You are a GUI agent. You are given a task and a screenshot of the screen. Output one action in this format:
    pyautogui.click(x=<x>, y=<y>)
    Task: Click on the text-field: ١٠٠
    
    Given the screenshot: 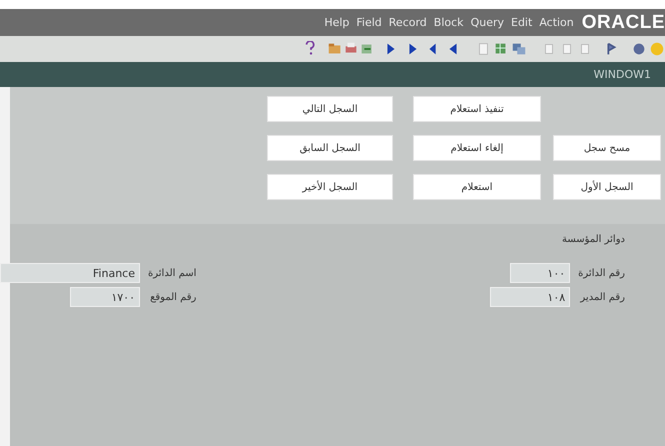 What is the action you would take?
    pyautogui.click(x=540, y=273)
    